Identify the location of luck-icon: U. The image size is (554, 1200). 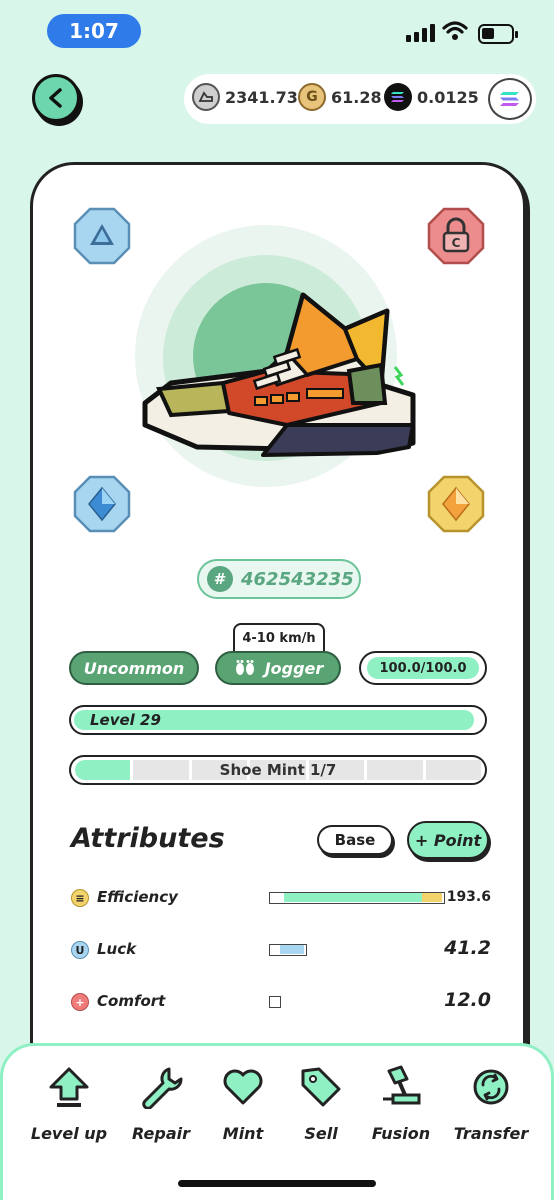
(80, 950).